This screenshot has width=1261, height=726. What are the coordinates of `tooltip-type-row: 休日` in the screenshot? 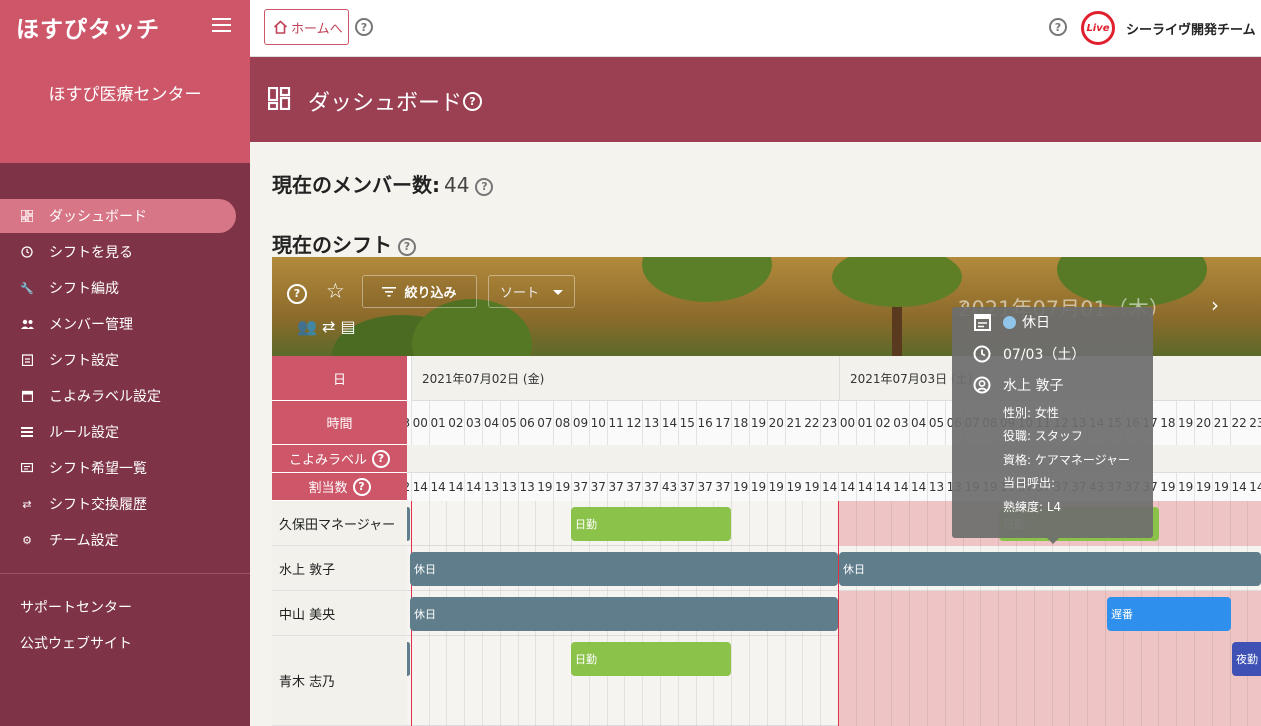 It's located at (1011, 322).